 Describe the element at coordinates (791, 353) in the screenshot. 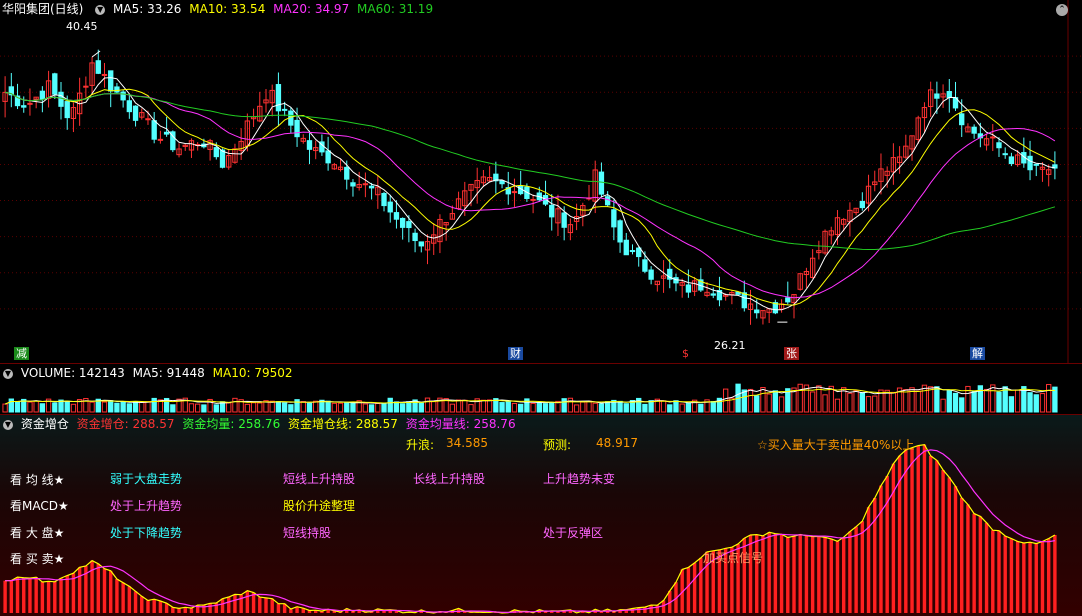

I see `marker-rise: 张` at that location.